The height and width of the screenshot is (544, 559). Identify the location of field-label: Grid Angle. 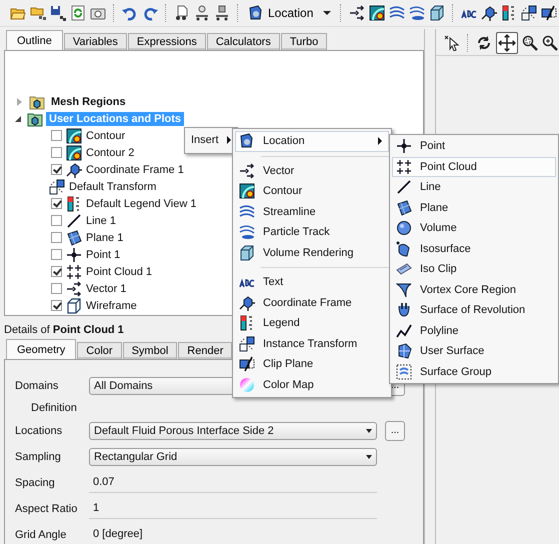
(41, 534).